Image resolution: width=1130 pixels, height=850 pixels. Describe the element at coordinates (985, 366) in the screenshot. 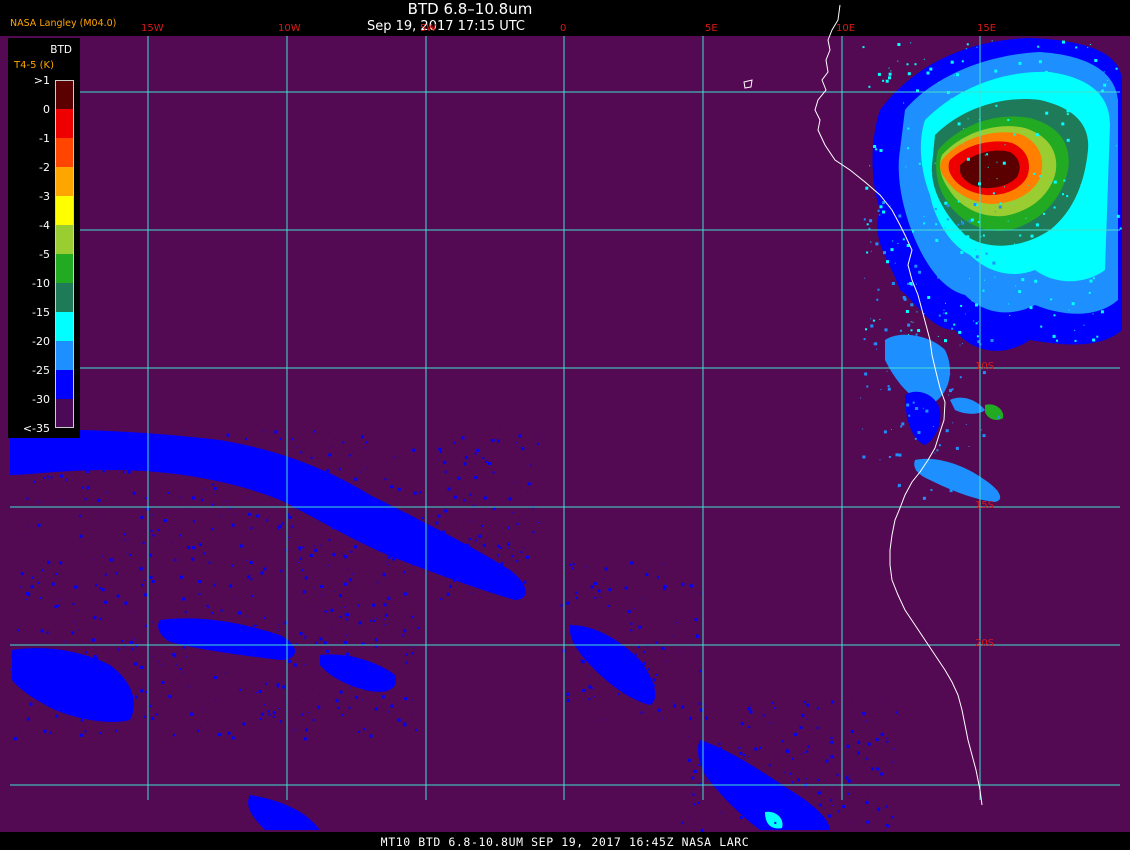

I see `lat-label-10s: 10S` at that location.